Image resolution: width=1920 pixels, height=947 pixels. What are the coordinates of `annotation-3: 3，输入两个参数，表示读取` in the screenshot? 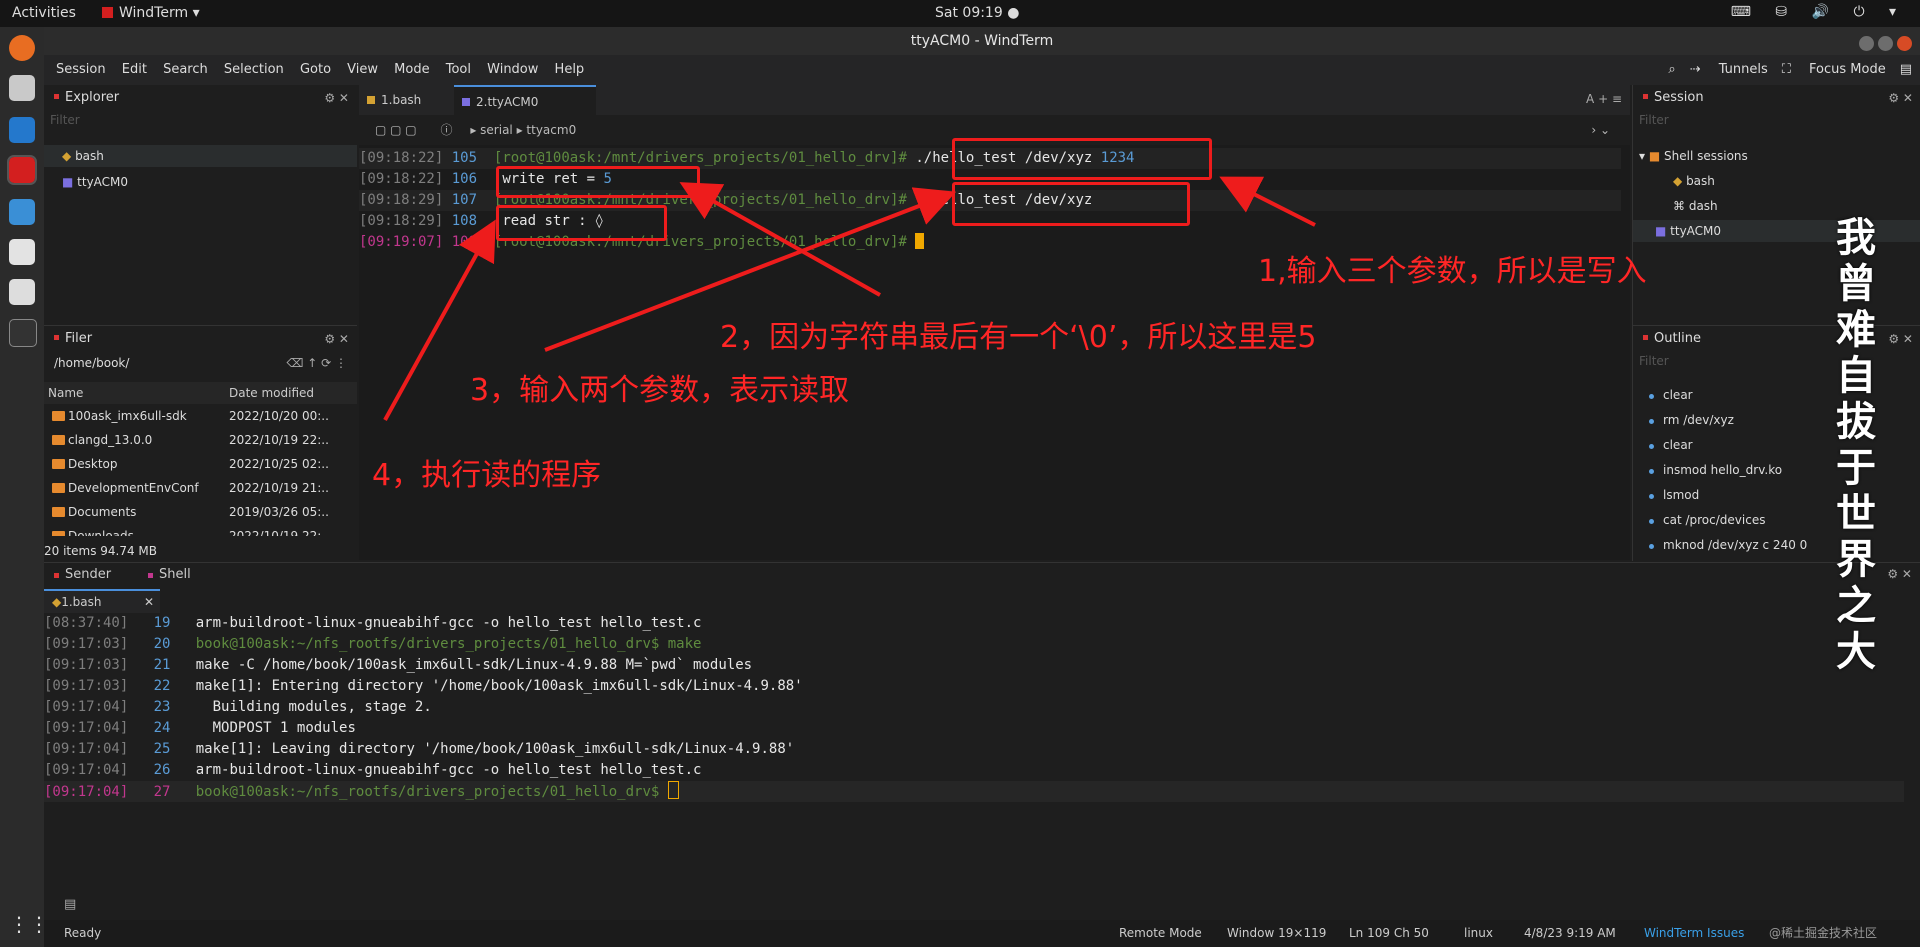 It's located at (660, 390).